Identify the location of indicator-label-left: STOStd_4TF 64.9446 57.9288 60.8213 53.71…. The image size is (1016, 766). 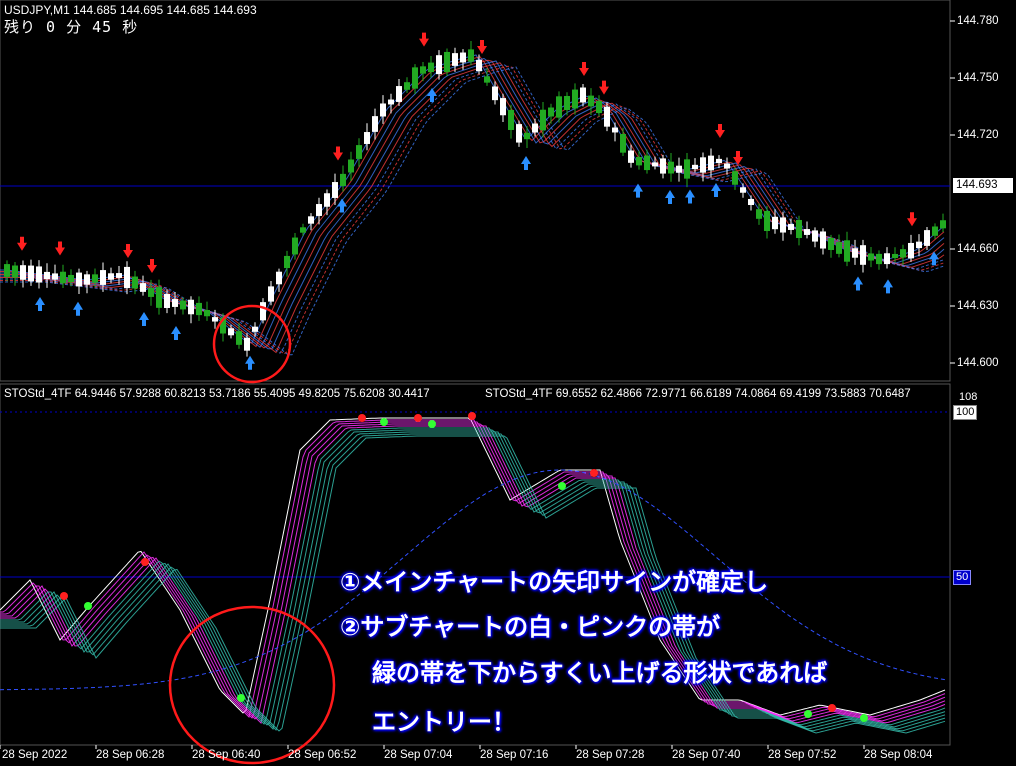
(217, 394).